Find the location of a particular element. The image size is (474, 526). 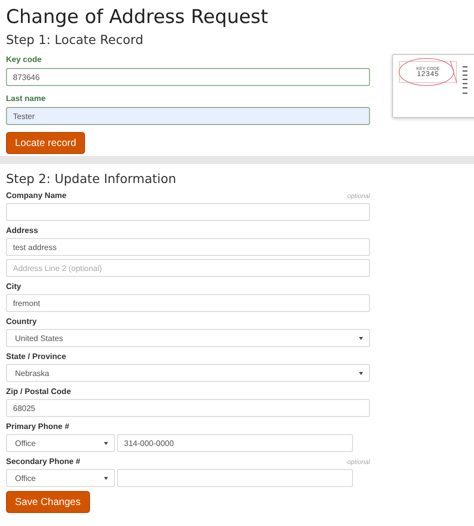

phone-input is located at coordinates (235, 478).